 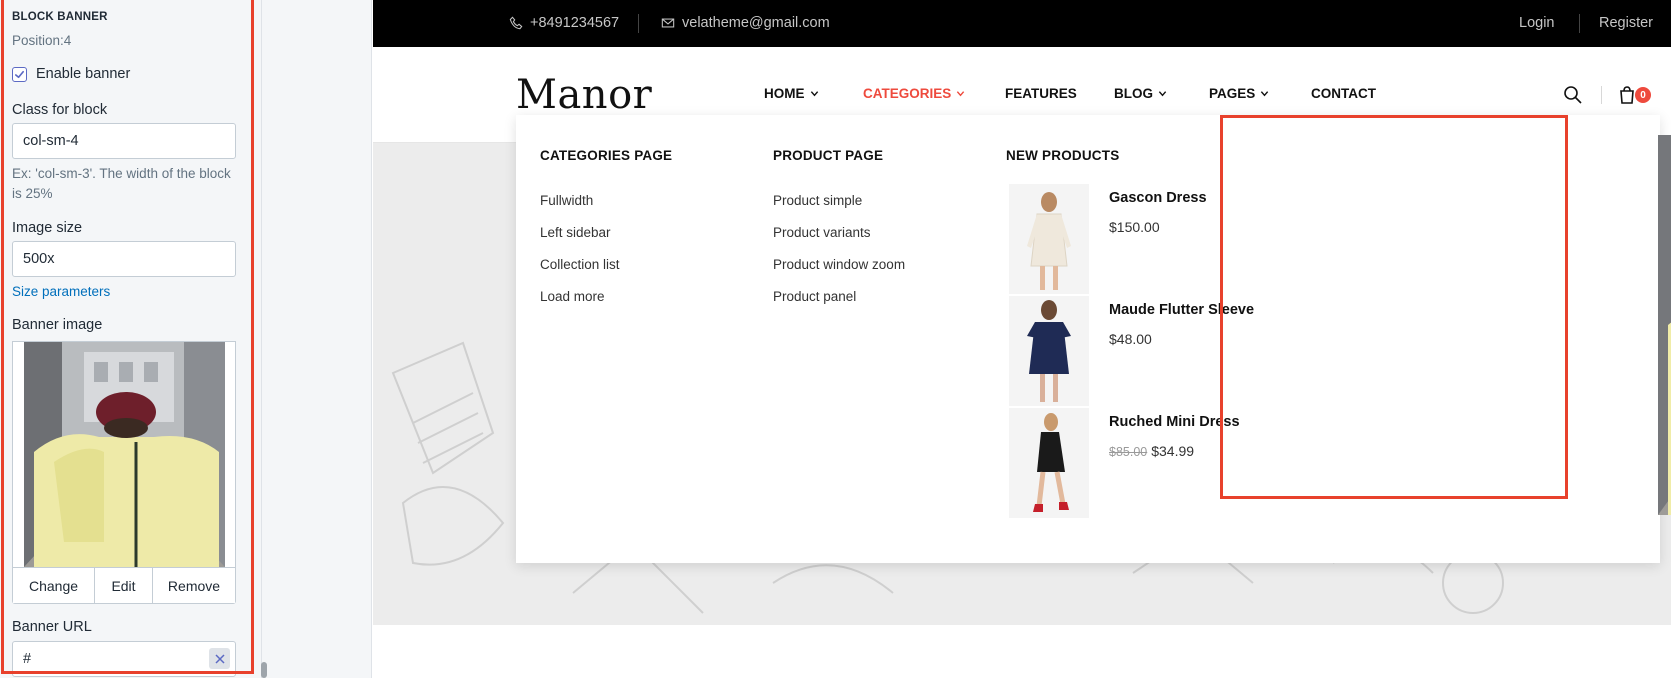 What do you see at coordinates (57, 325) in the screenshot?
I see `banner-image-label: Banner image` at bounding box center [57, 325].